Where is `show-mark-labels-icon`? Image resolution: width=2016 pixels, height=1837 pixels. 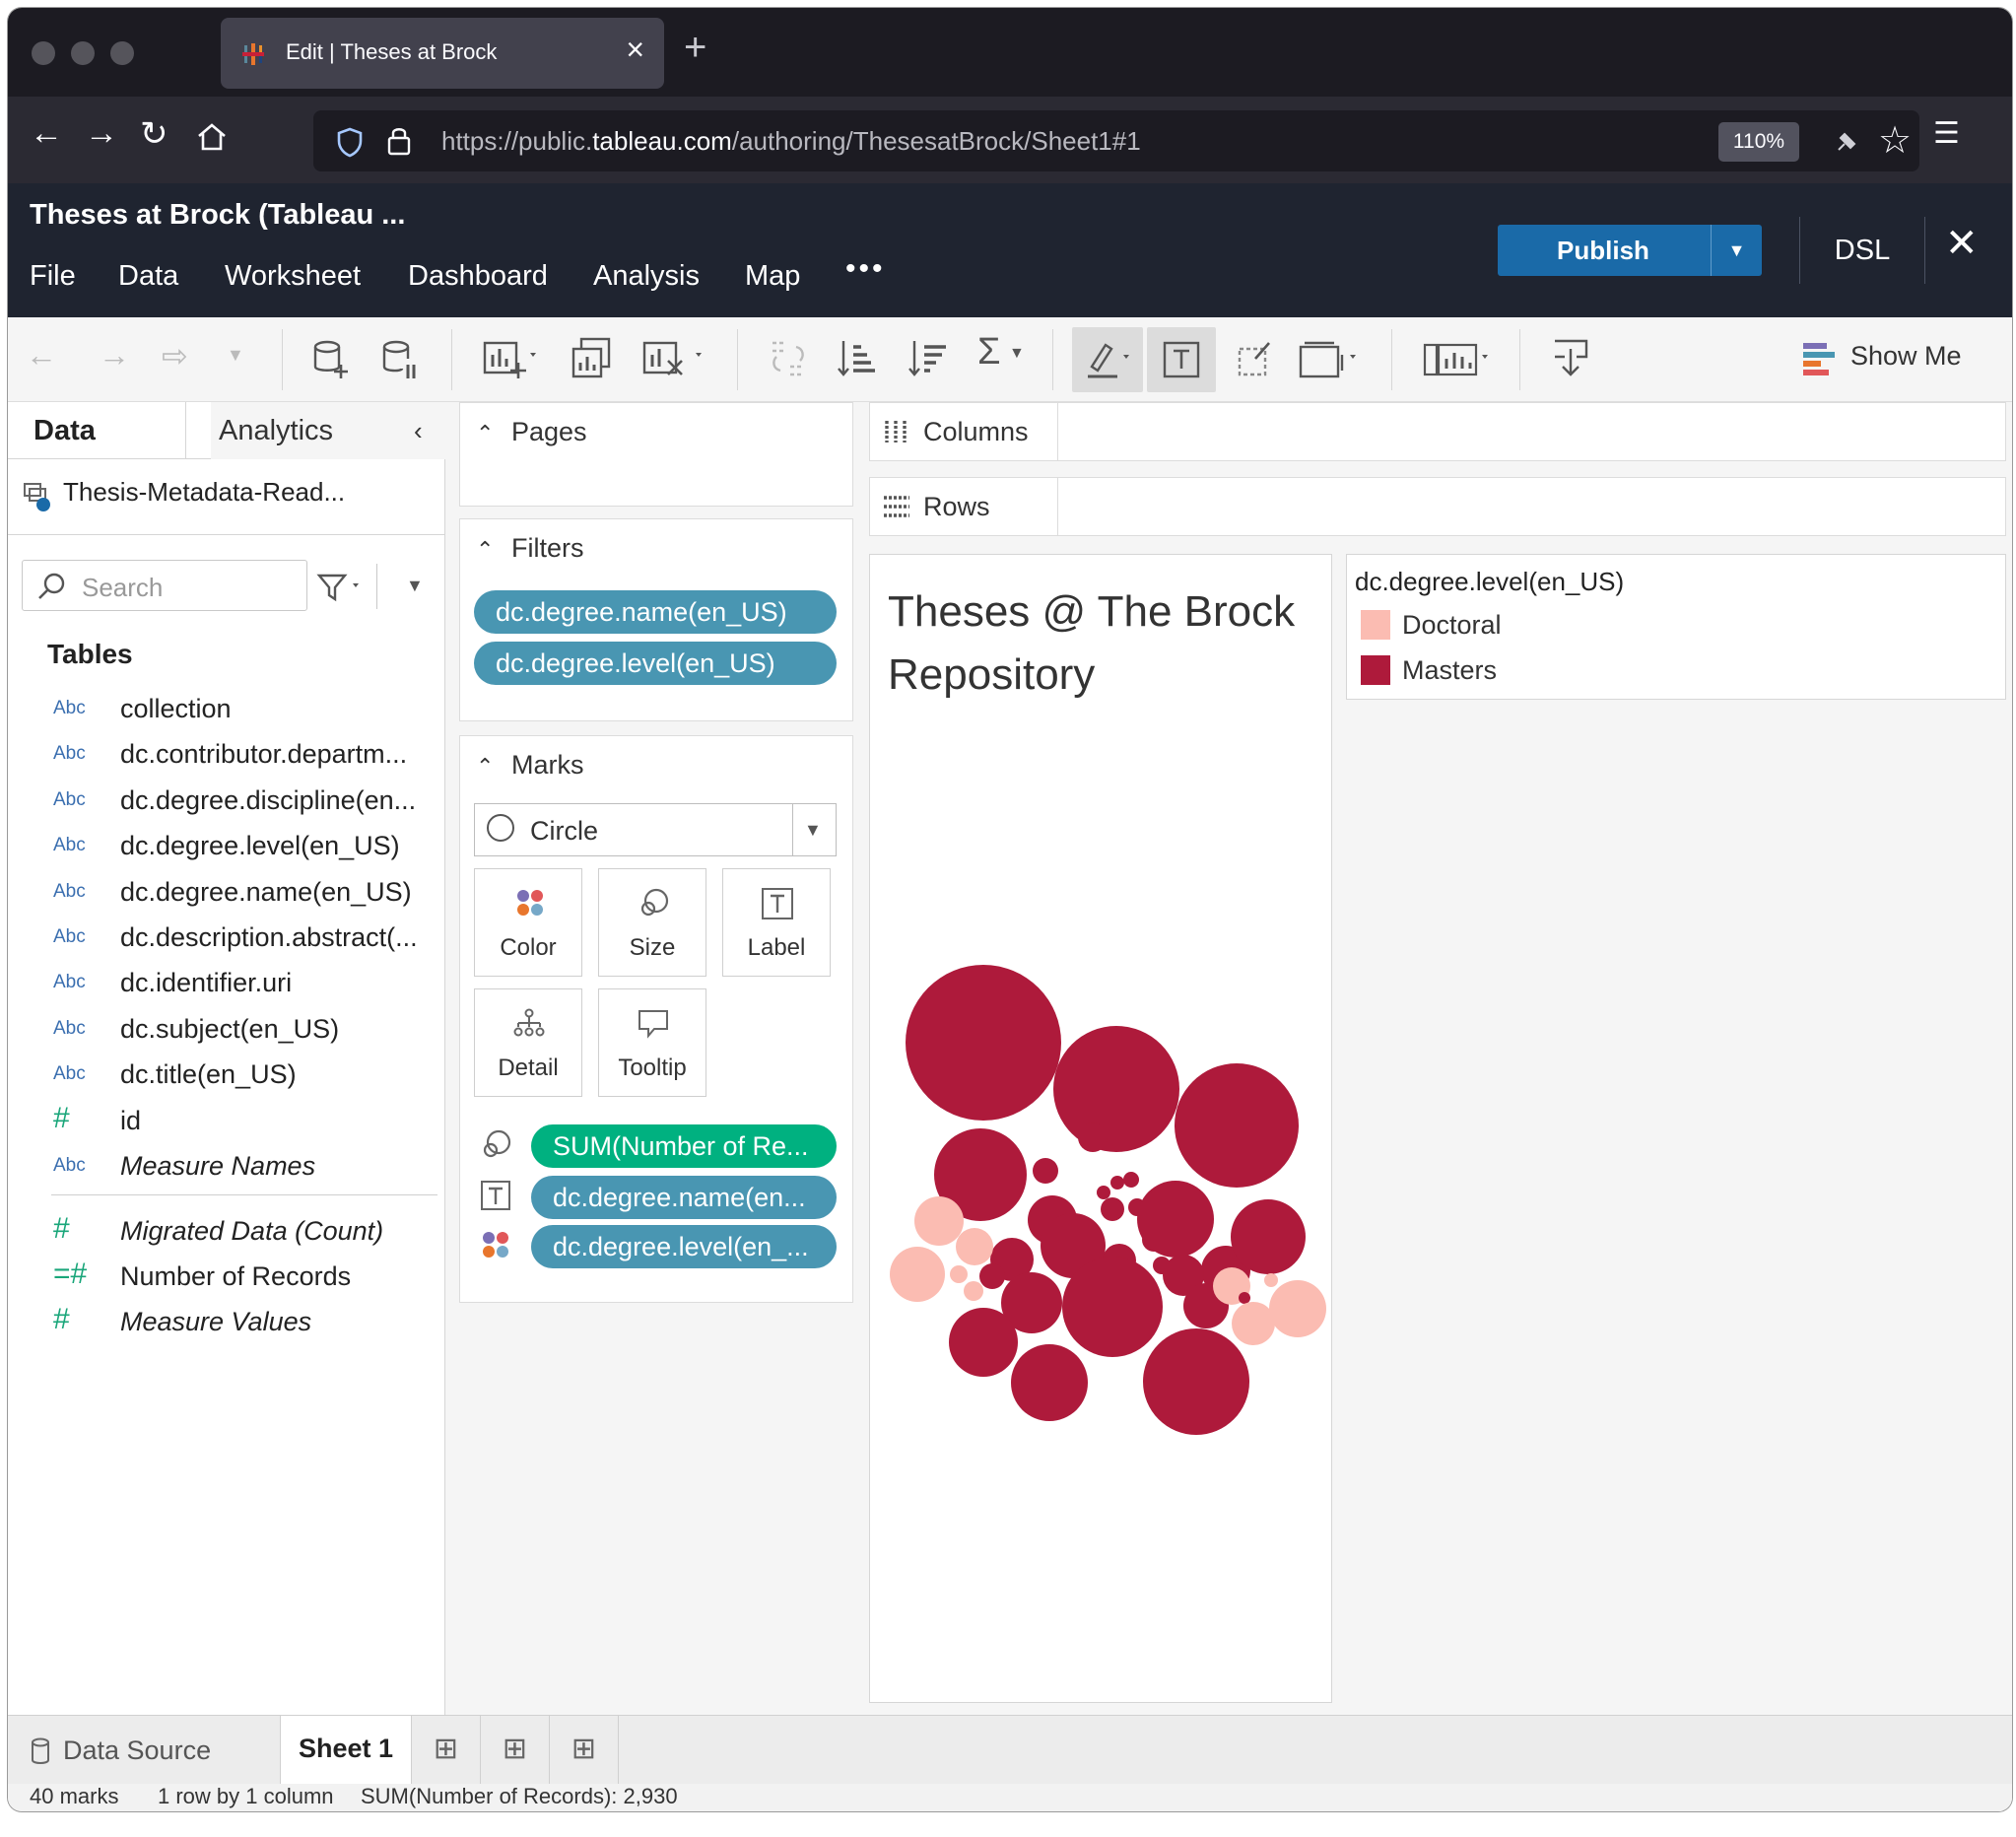
show-mark-labels-icon is located at coordinates (1181, 360).